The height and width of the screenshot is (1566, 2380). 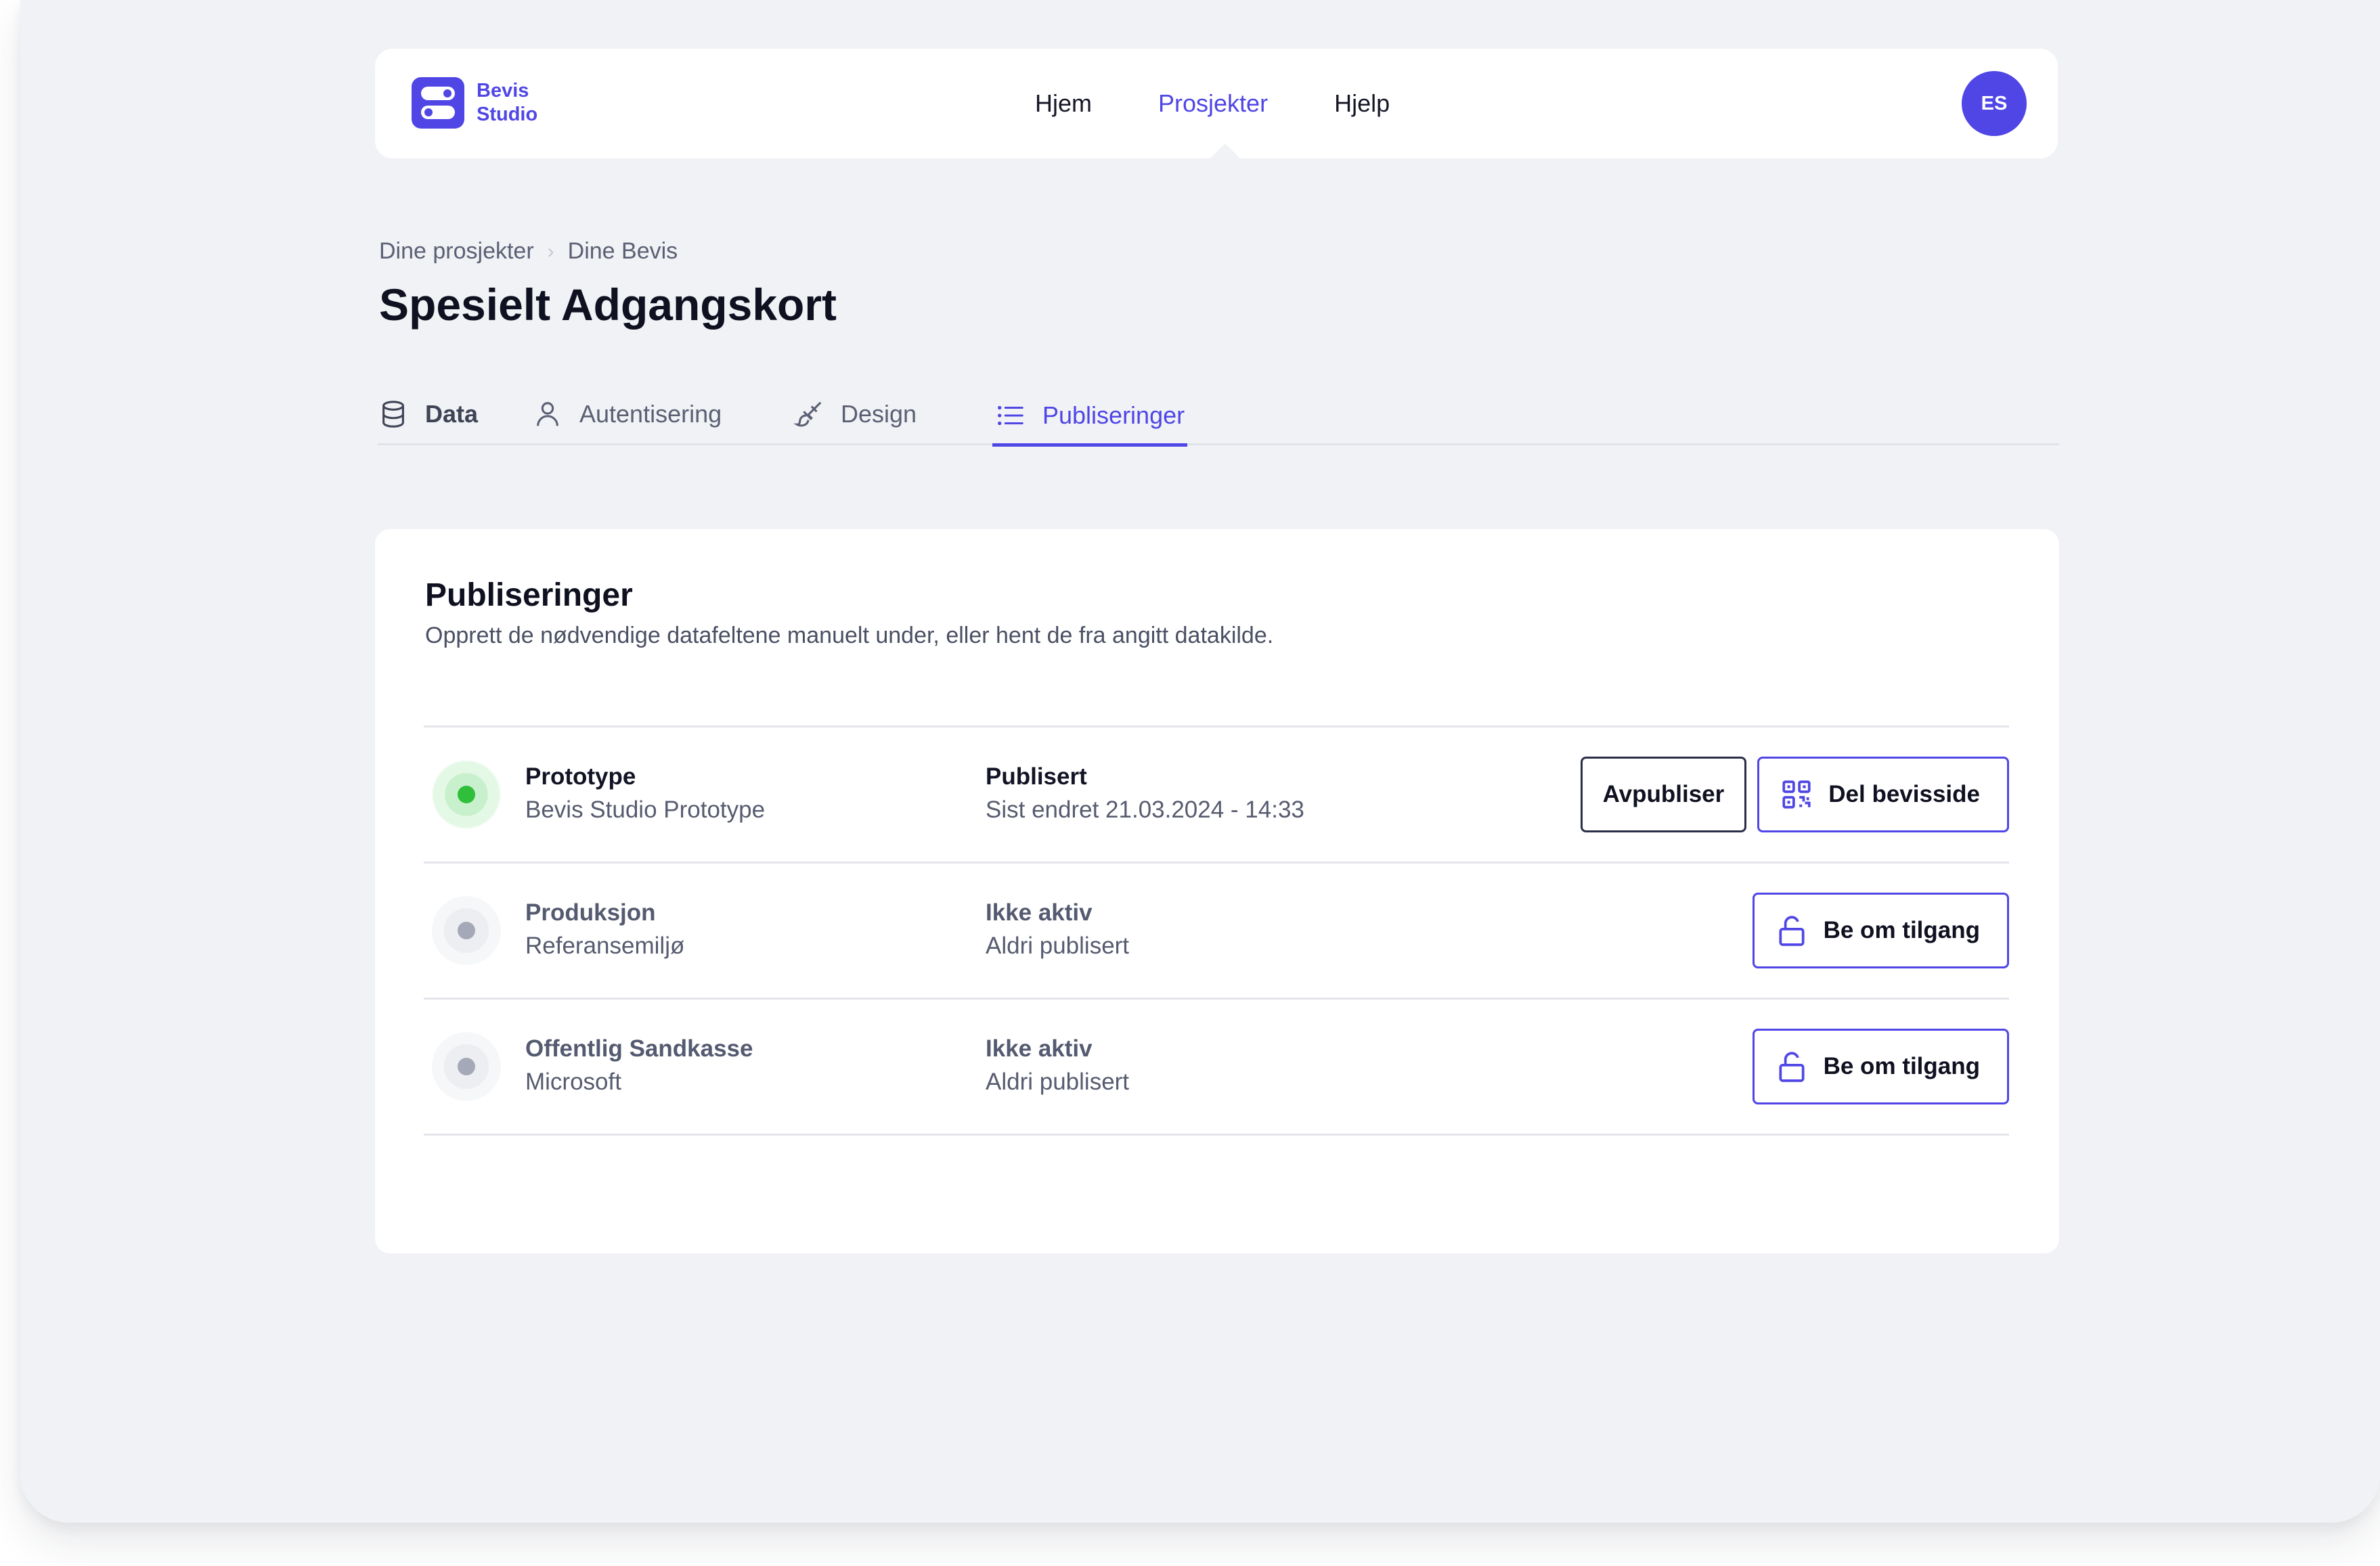 What do you see at coordinates (591, 913) in the screenshot?
I see `environment-name: Produksjon` at bounding box center [591, 913].